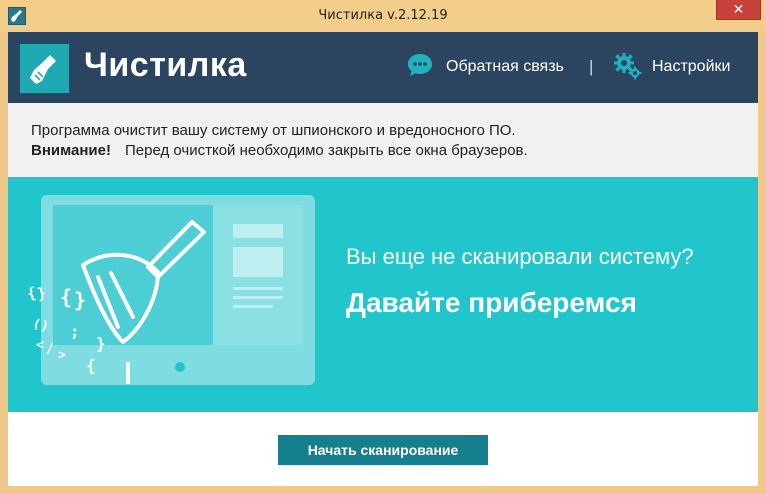 The width and height of the screenshot is (766, 494). What do you see at coordinates (738, 10) in the screenshot?
I see `close-button: ✕` at bounding box center [738, 10].